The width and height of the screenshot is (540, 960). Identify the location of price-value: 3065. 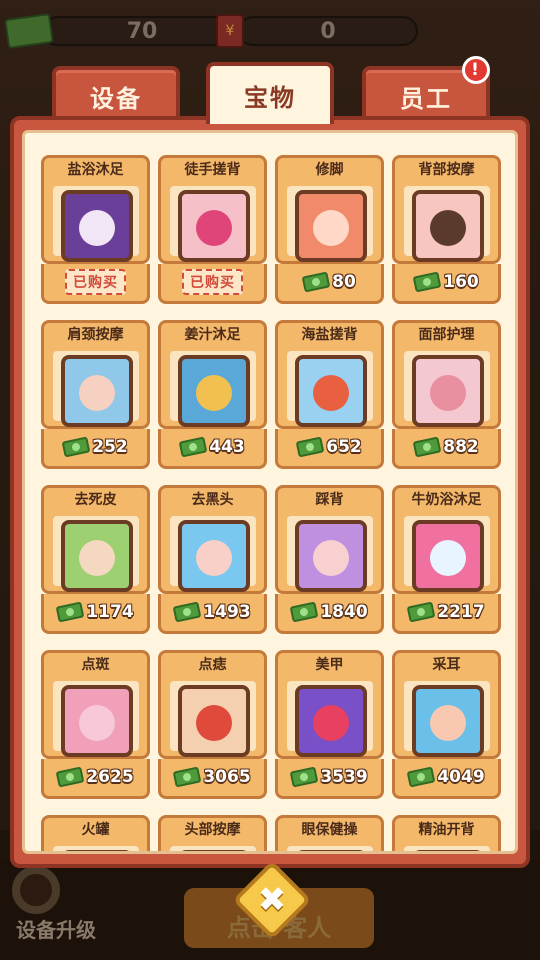
(227, 777).